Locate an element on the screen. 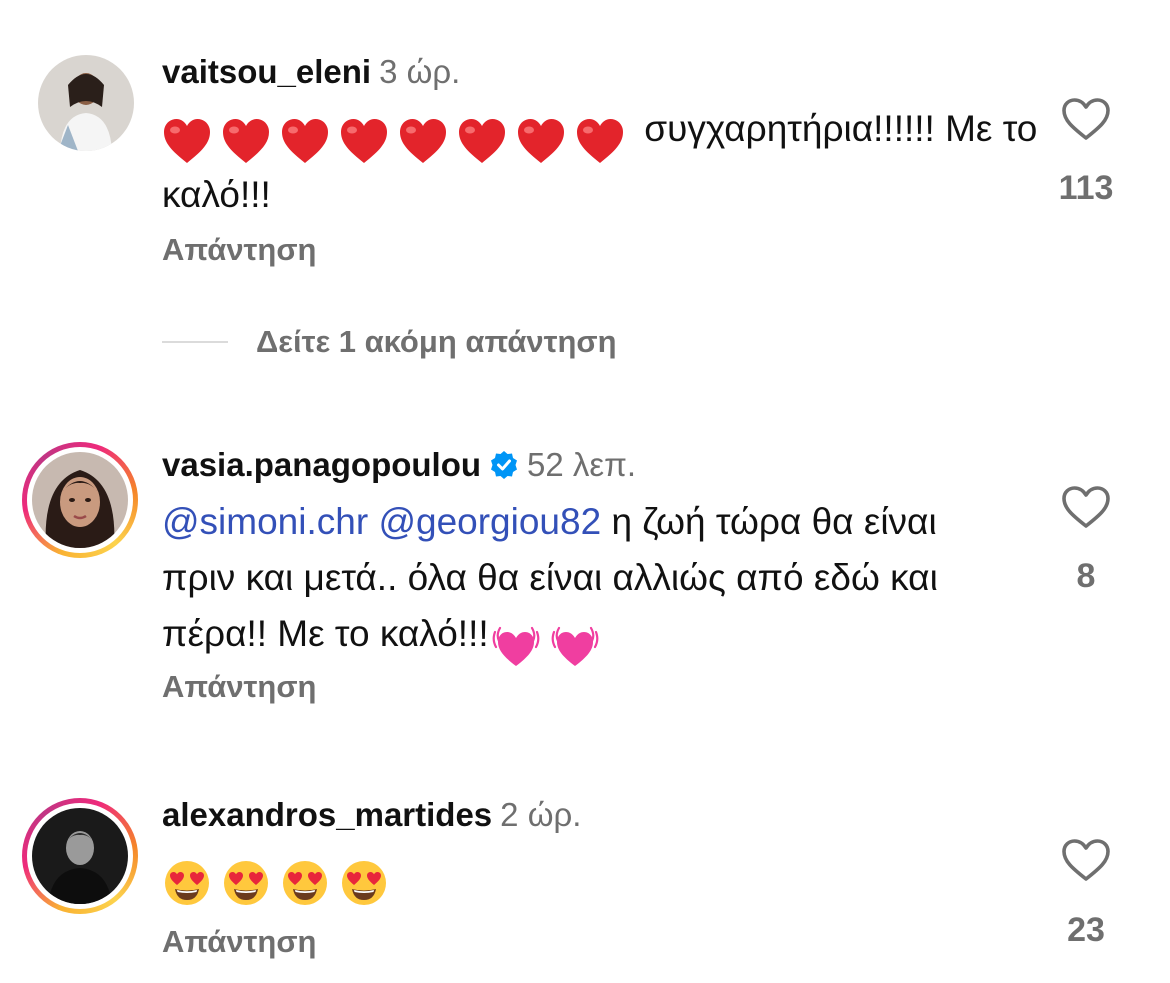  comment-header: vasia.panagopoulou 52 λεπ. is located at coordinates (399, 465).